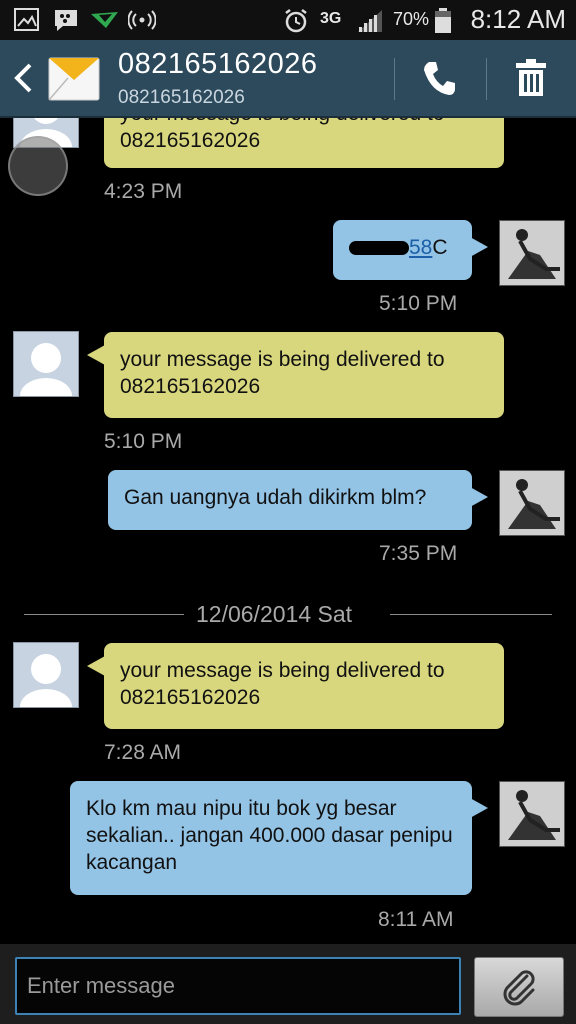 The width and height of the screenshot is (576, 1024). What do you see at coordinates (26, 19) in the screenshot?
I see `gallery-icon` at bounding box center [26, 19].